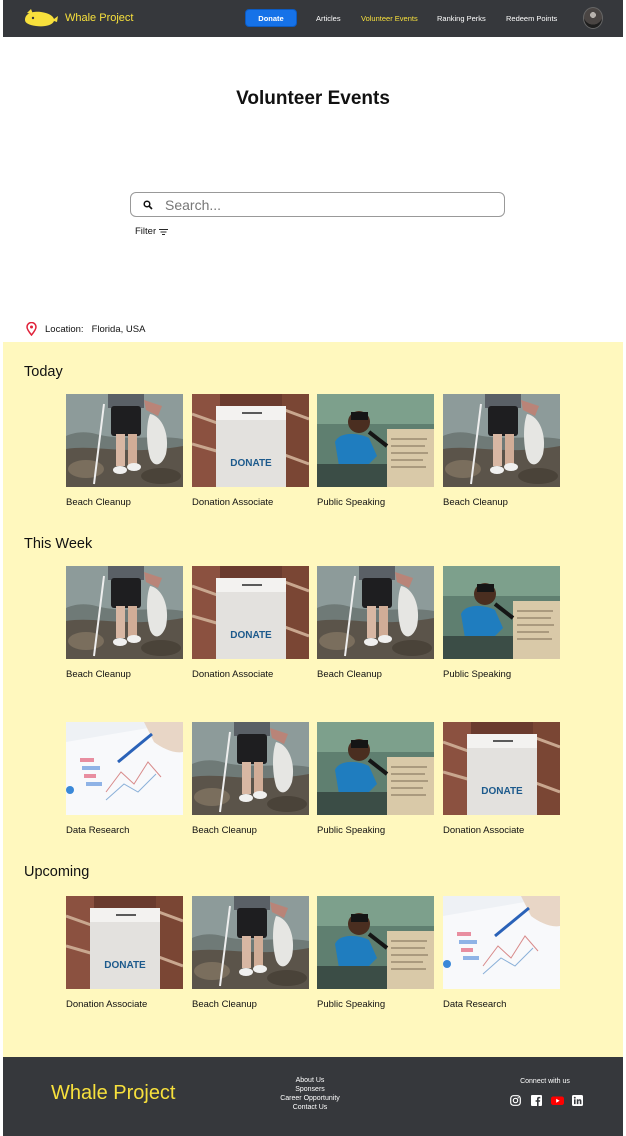 The height and width of the screenshot is (1136, 626). What do you see at coordinates (146, 231) in the screenshot?
I see `filter-label: Filter` at bounding box center [146, 231].